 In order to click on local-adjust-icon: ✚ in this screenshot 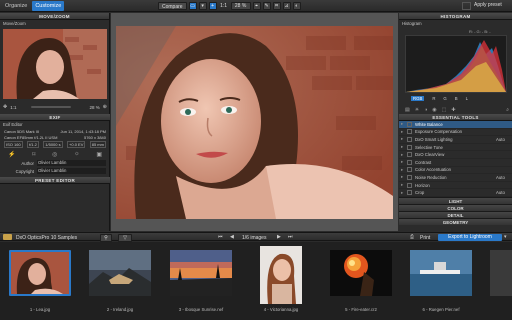, I will do `click(453, 110)`.